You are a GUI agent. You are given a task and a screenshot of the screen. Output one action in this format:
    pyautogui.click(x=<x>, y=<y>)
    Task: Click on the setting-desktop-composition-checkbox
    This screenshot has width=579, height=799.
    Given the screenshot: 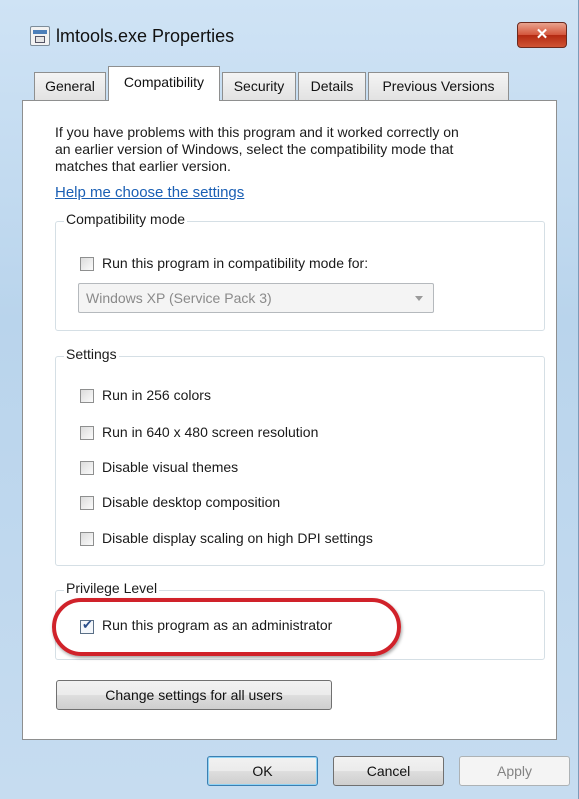 What is the action you would take?
    pyautogui.click(x=87, y=503)
    